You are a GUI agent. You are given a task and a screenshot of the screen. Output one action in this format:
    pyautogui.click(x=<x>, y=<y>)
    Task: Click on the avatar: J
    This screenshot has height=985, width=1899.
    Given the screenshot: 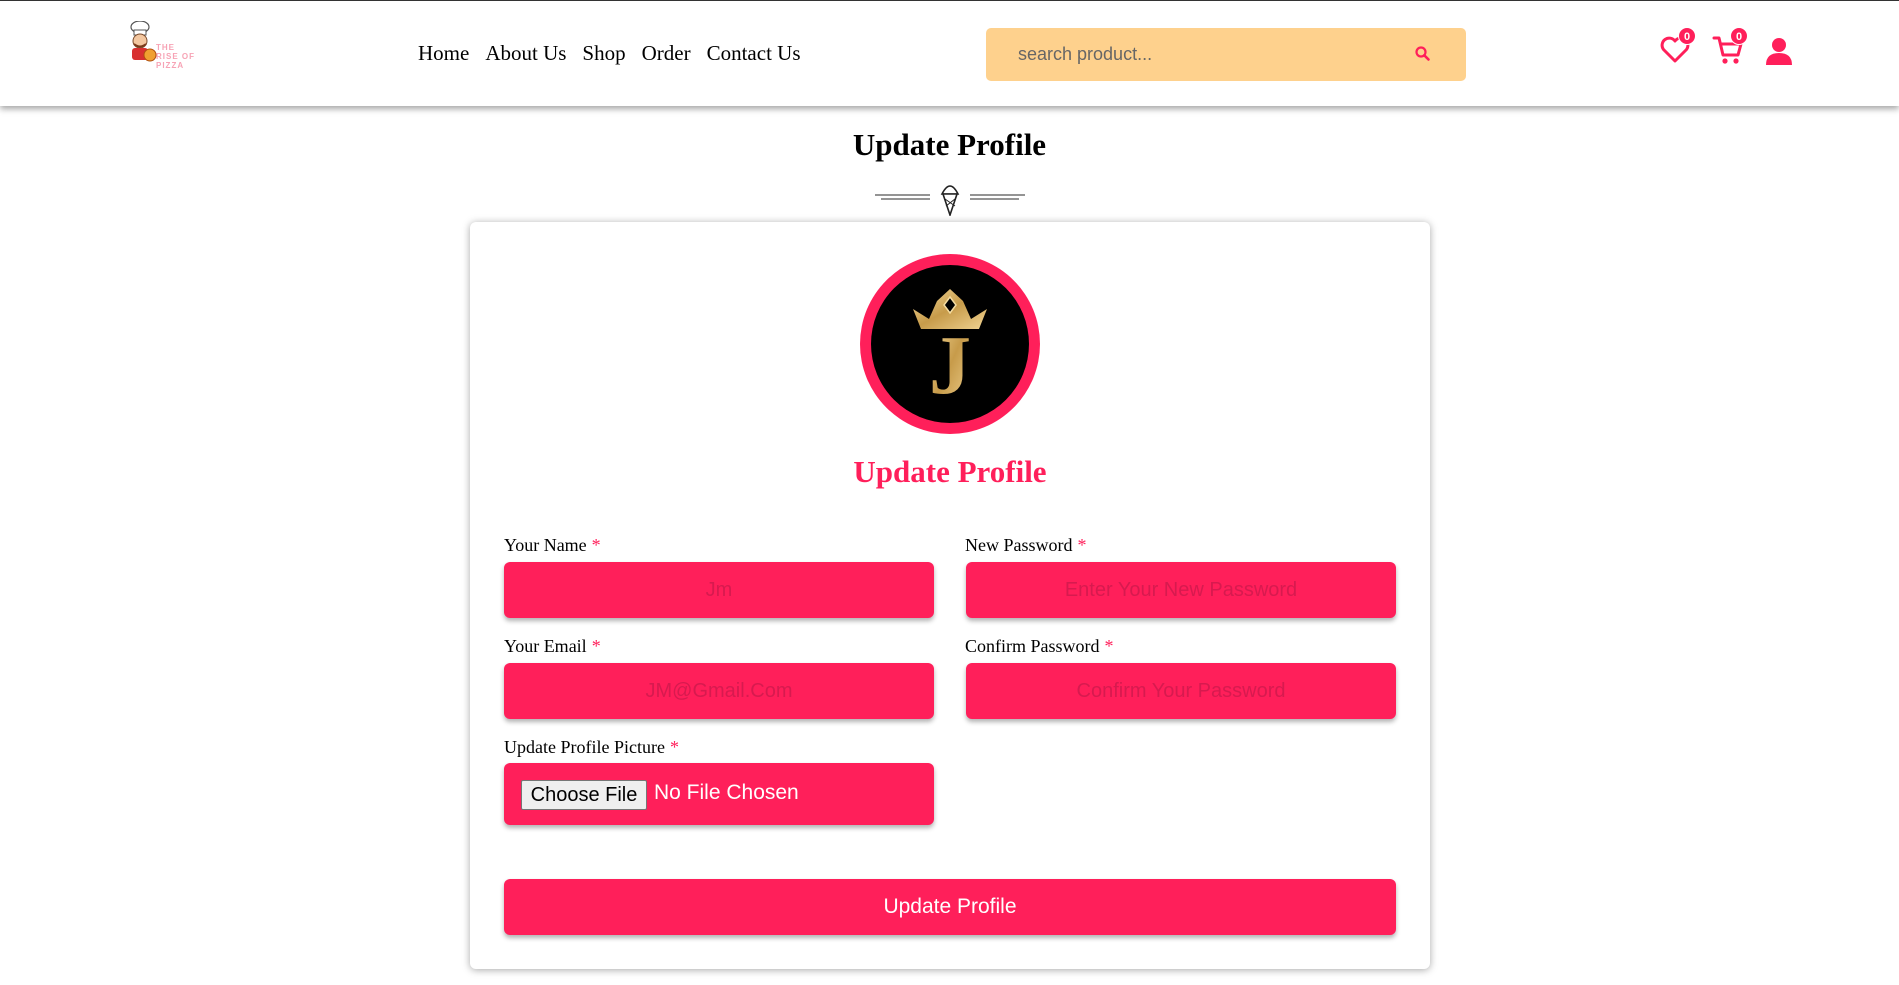 What is the action you would take?
    pyautogui.click(x=950, y=344)
    